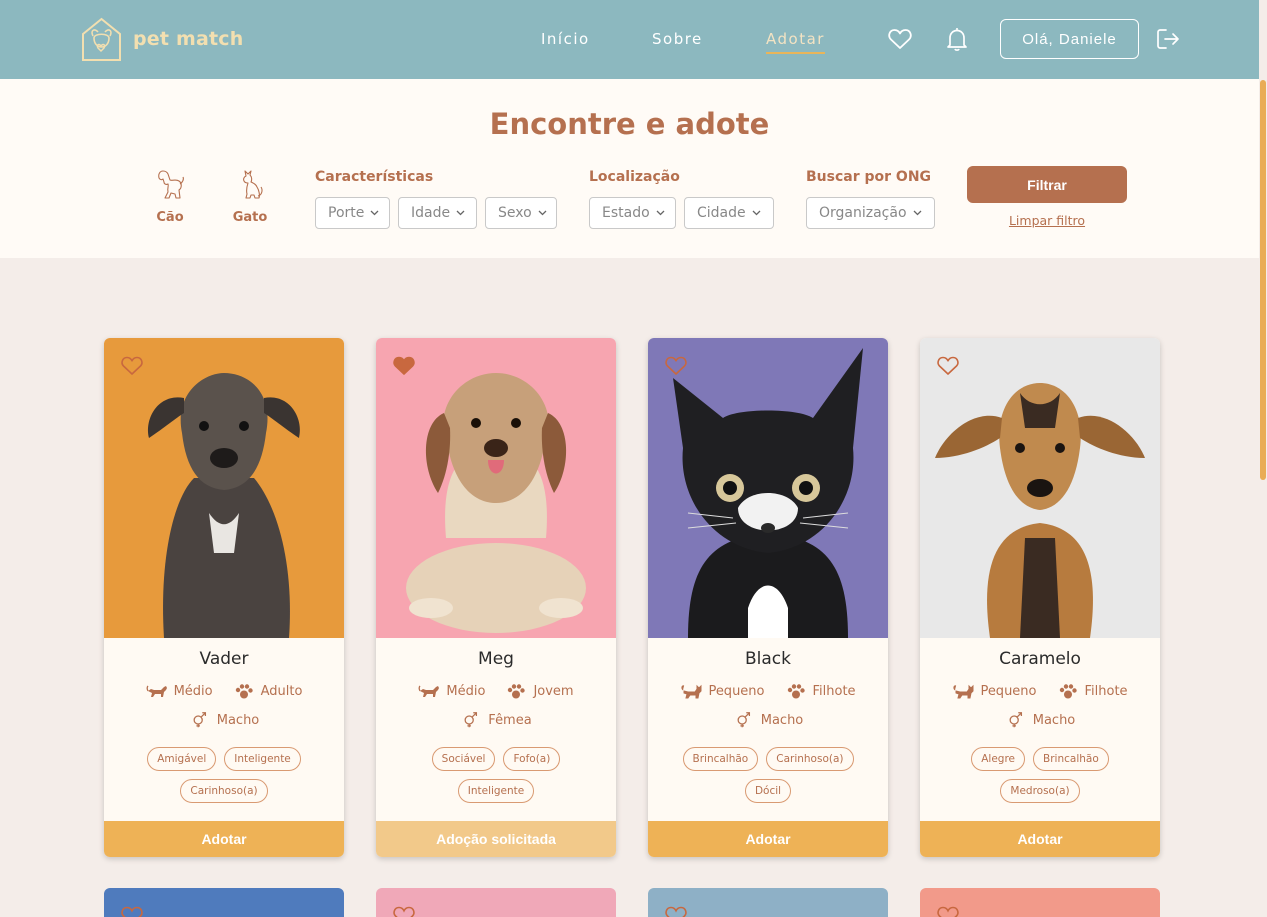 Image resolution: width=1267 pixels, height=917 pixels. Describe the element at coordinates (374, 177) in the screenshot. I see `characteristics-label: Características` at that location.